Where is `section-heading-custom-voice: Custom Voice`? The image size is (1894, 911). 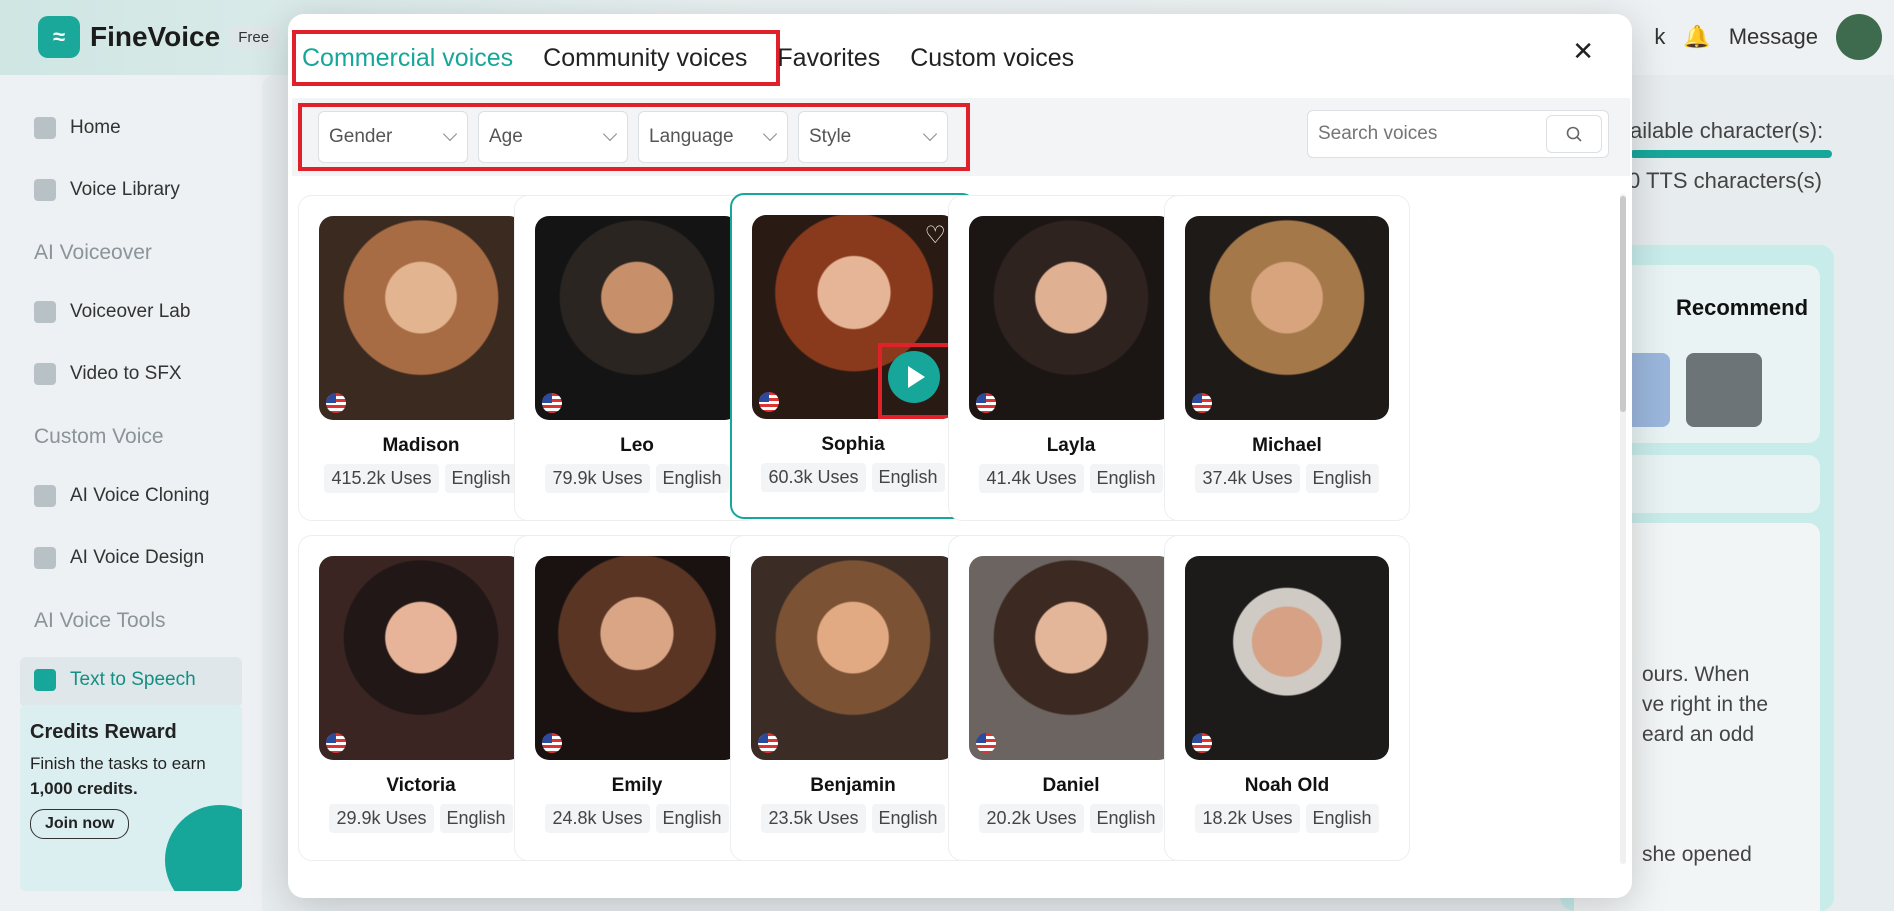 section-heading-custom-voice: Custom Voice is located at coordinates (99, 436).